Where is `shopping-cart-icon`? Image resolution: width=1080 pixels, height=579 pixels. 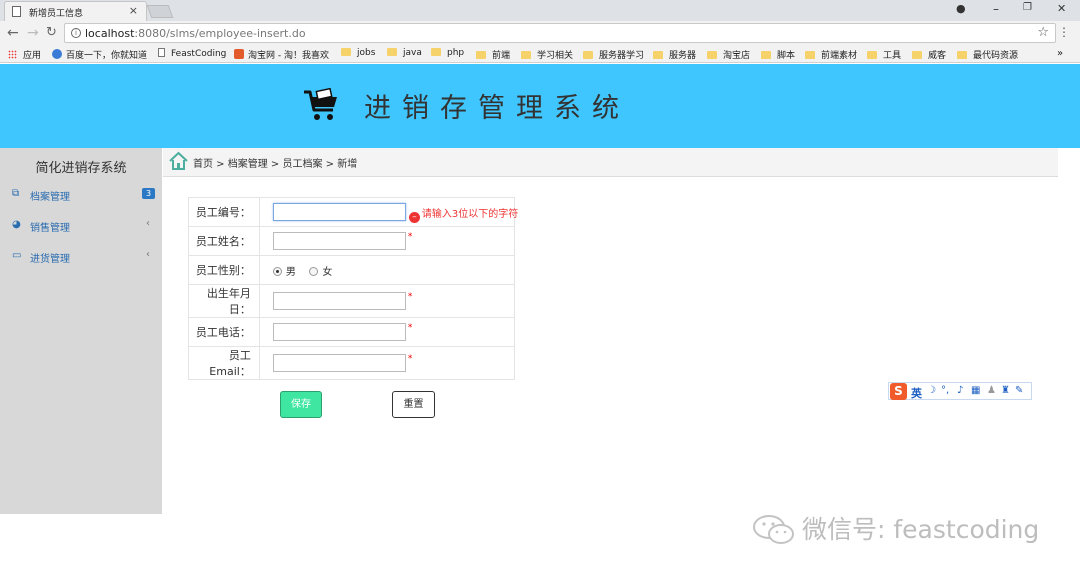
shopping-cart-icon is located at coordinates (320, 104).